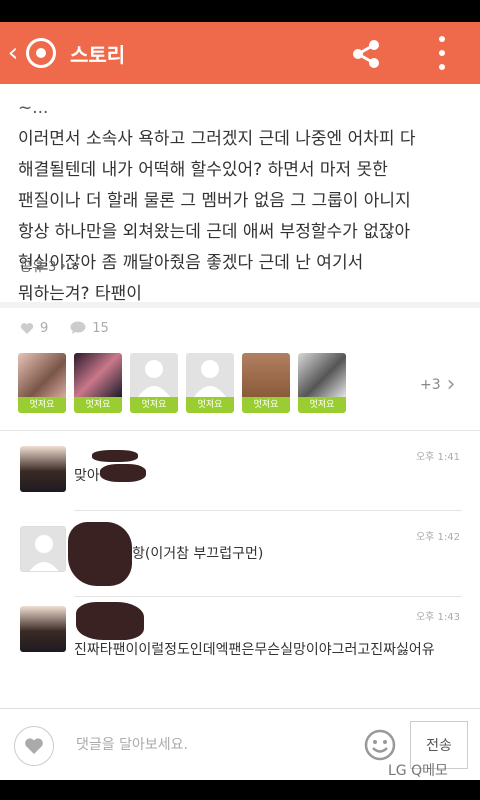 This screenshot has width=480, height=800. I want to click on story-stats: 9 15, so click(64, 328).